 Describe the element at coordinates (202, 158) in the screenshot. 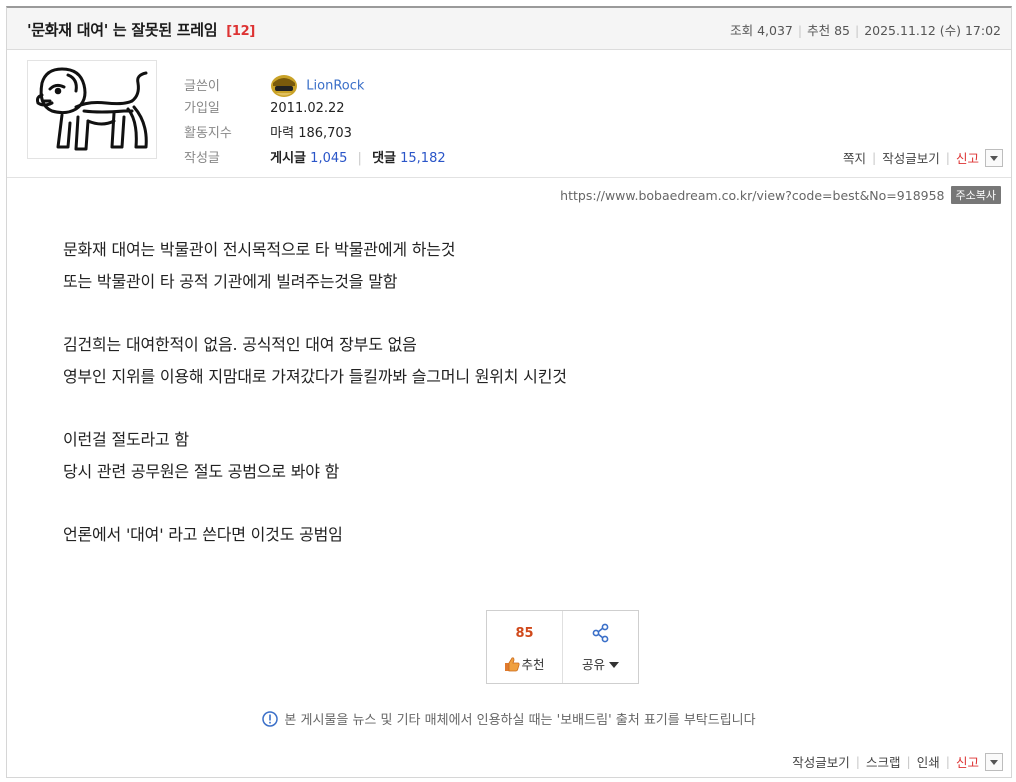

I see `posts-label: 작성글` at that location.